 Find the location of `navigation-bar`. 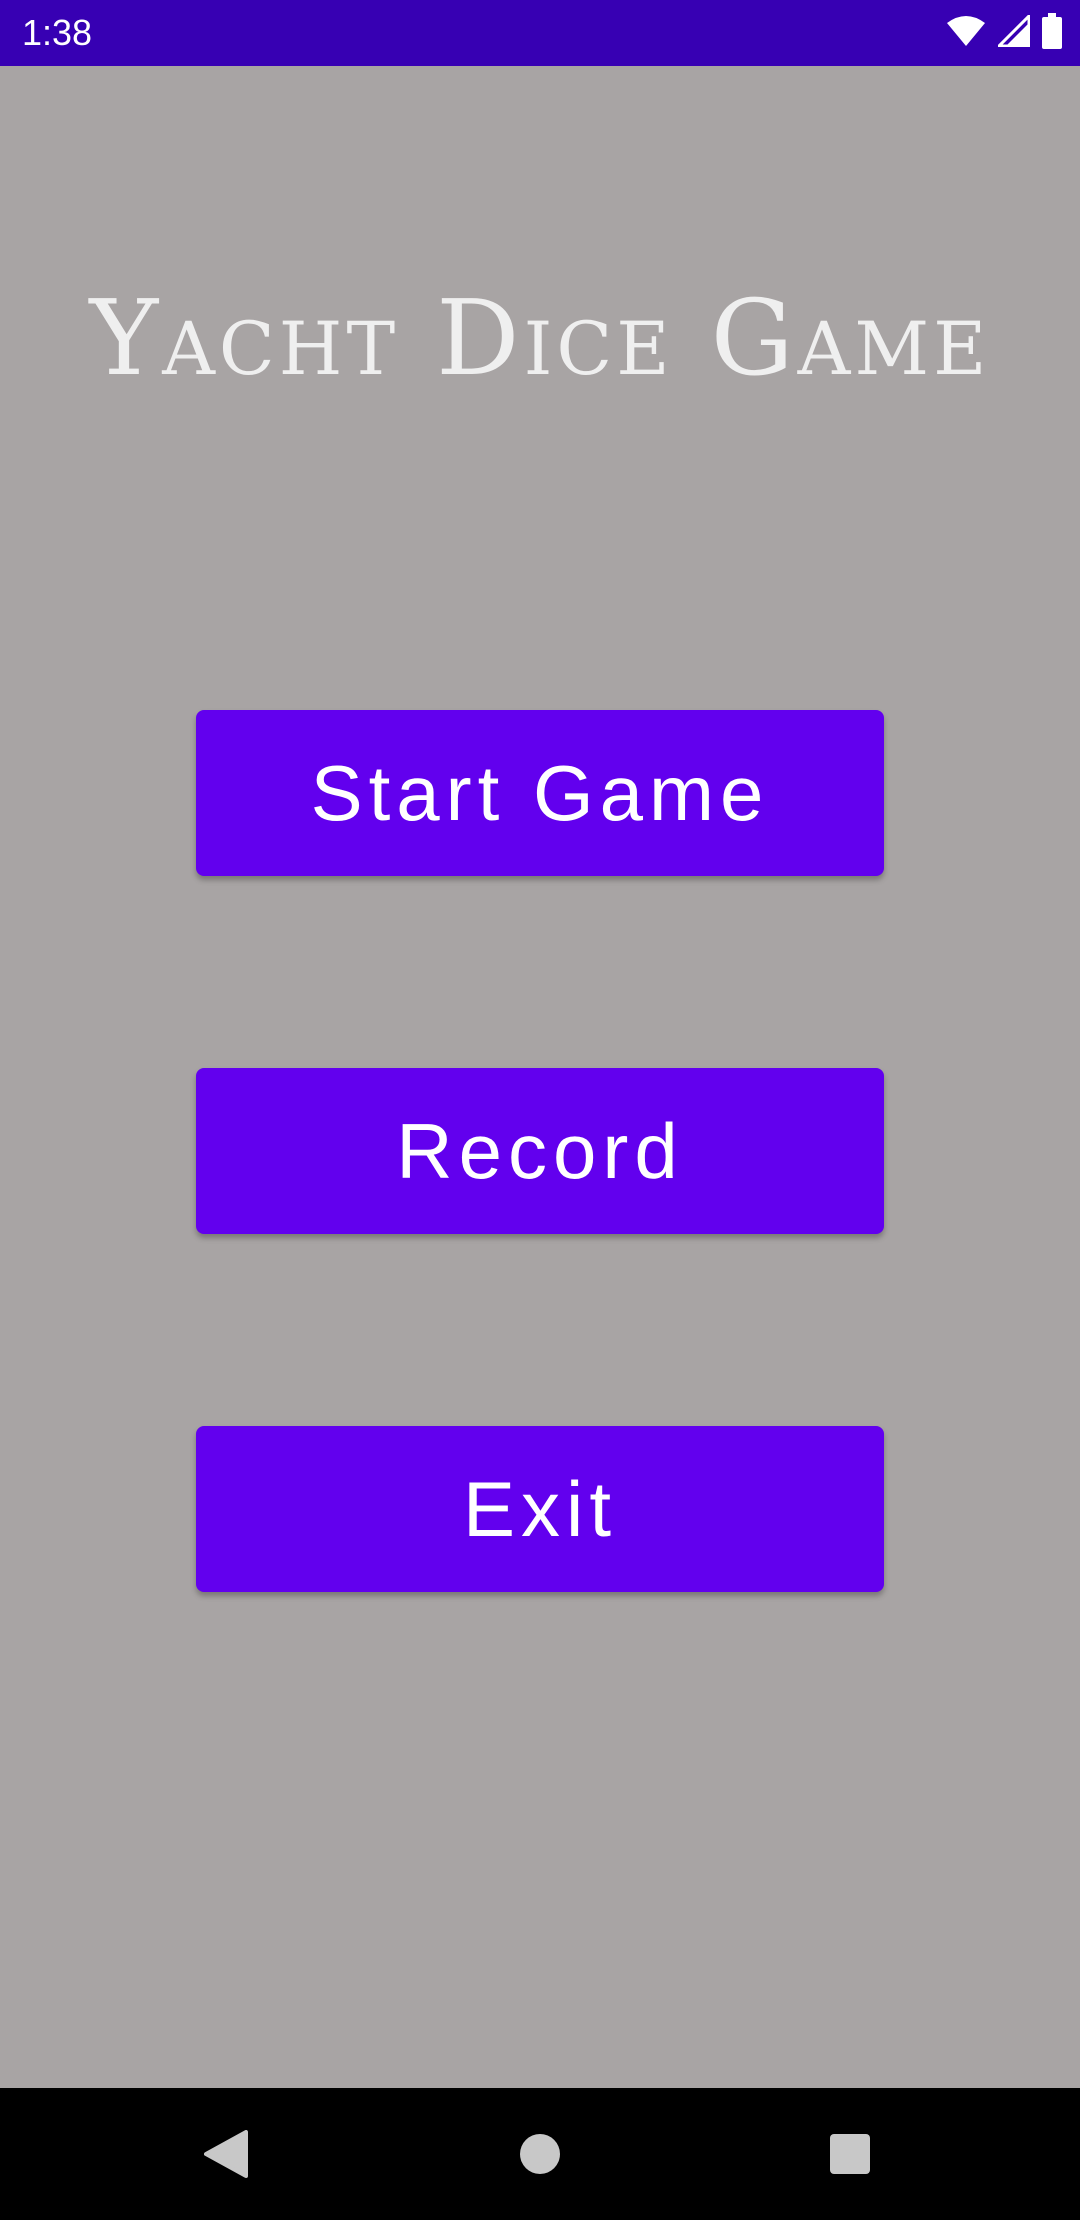

navigation-bar is located at coordinates (540, 2154).